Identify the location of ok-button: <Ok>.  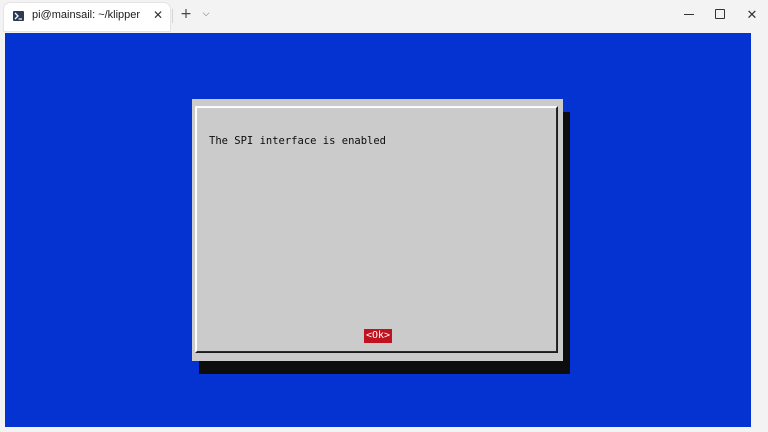
(378, 336).